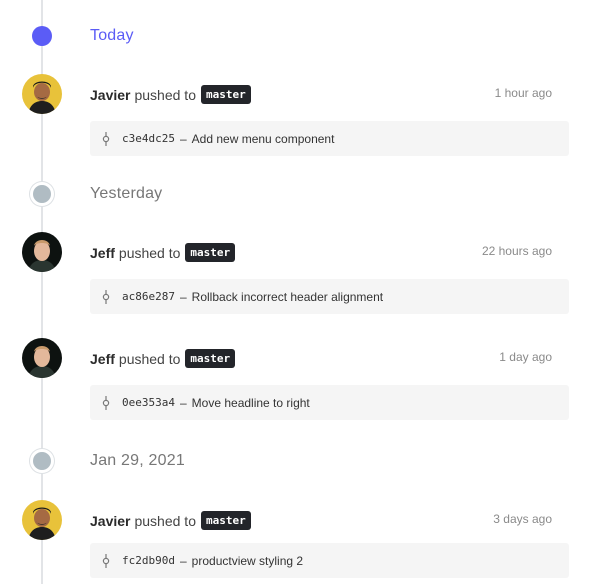 This screenshot has width=590, height=584. What do you see at coordinates (329, 402) in the screenshot?
I see `commit-row: 0ee353a4 – Move headline to right` at bounding box center [329, 402].